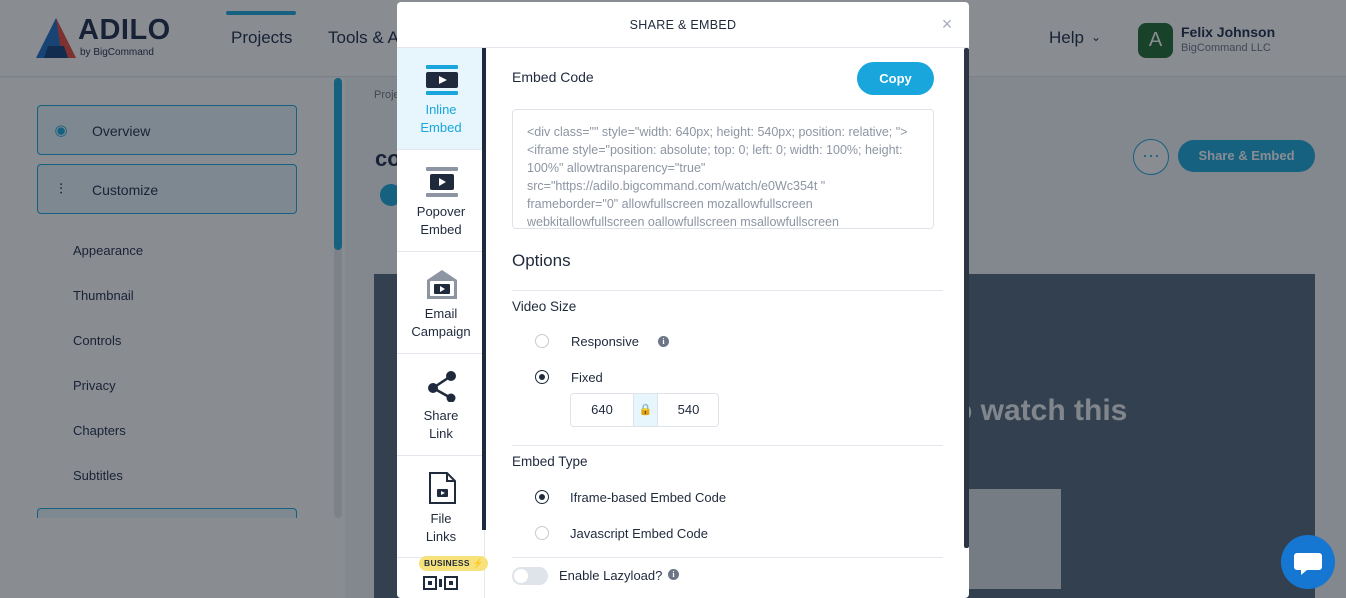 Image resolution: width=1346 pixels, height=598 pixels. Describe the element at coordinates (947, 24) in the screenshot. I see `close-icon: ×` at that location.